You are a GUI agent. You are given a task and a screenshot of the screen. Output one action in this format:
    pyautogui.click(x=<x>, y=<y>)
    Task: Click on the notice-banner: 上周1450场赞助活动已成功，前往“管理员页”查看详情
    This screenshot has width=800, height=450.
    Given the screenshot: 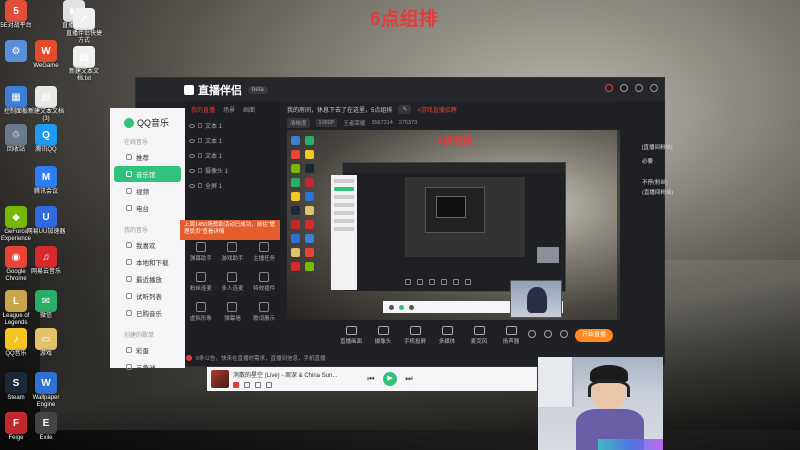 What is the action you would take?
    pyautogui.click(x=230, y=230)
    